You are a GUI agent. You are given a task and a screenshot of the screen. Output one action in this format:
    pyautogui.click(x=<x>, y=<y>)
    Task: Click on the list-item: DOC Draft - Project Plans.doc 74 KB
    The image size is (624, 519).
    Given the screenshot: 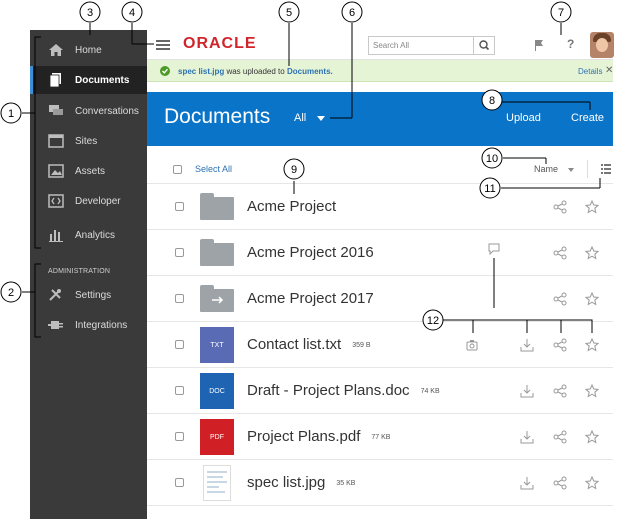 What is the action you would take?
    pyautogui.click(x=380, y=391)
    